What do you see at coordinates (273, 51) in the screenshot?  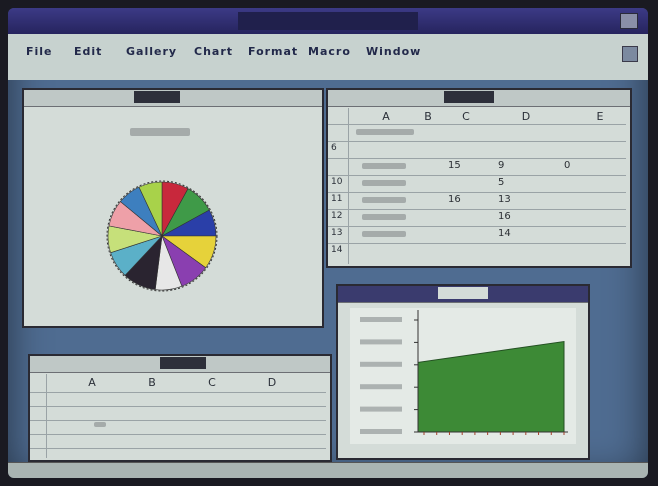 I see `menu-format: Format` at bounding box center [273, 51].